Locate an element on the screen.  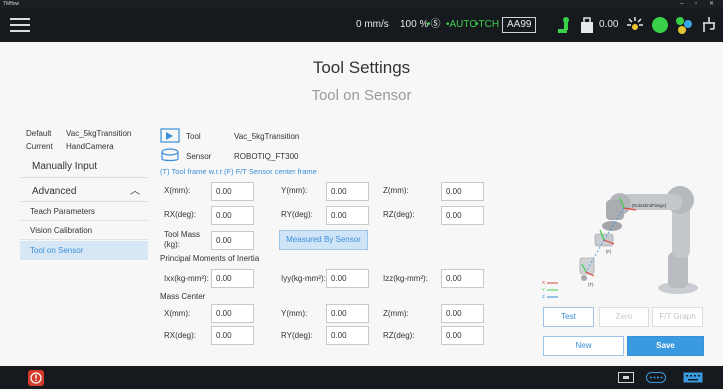
keyboard-icon is located at coordinates (693, 377).